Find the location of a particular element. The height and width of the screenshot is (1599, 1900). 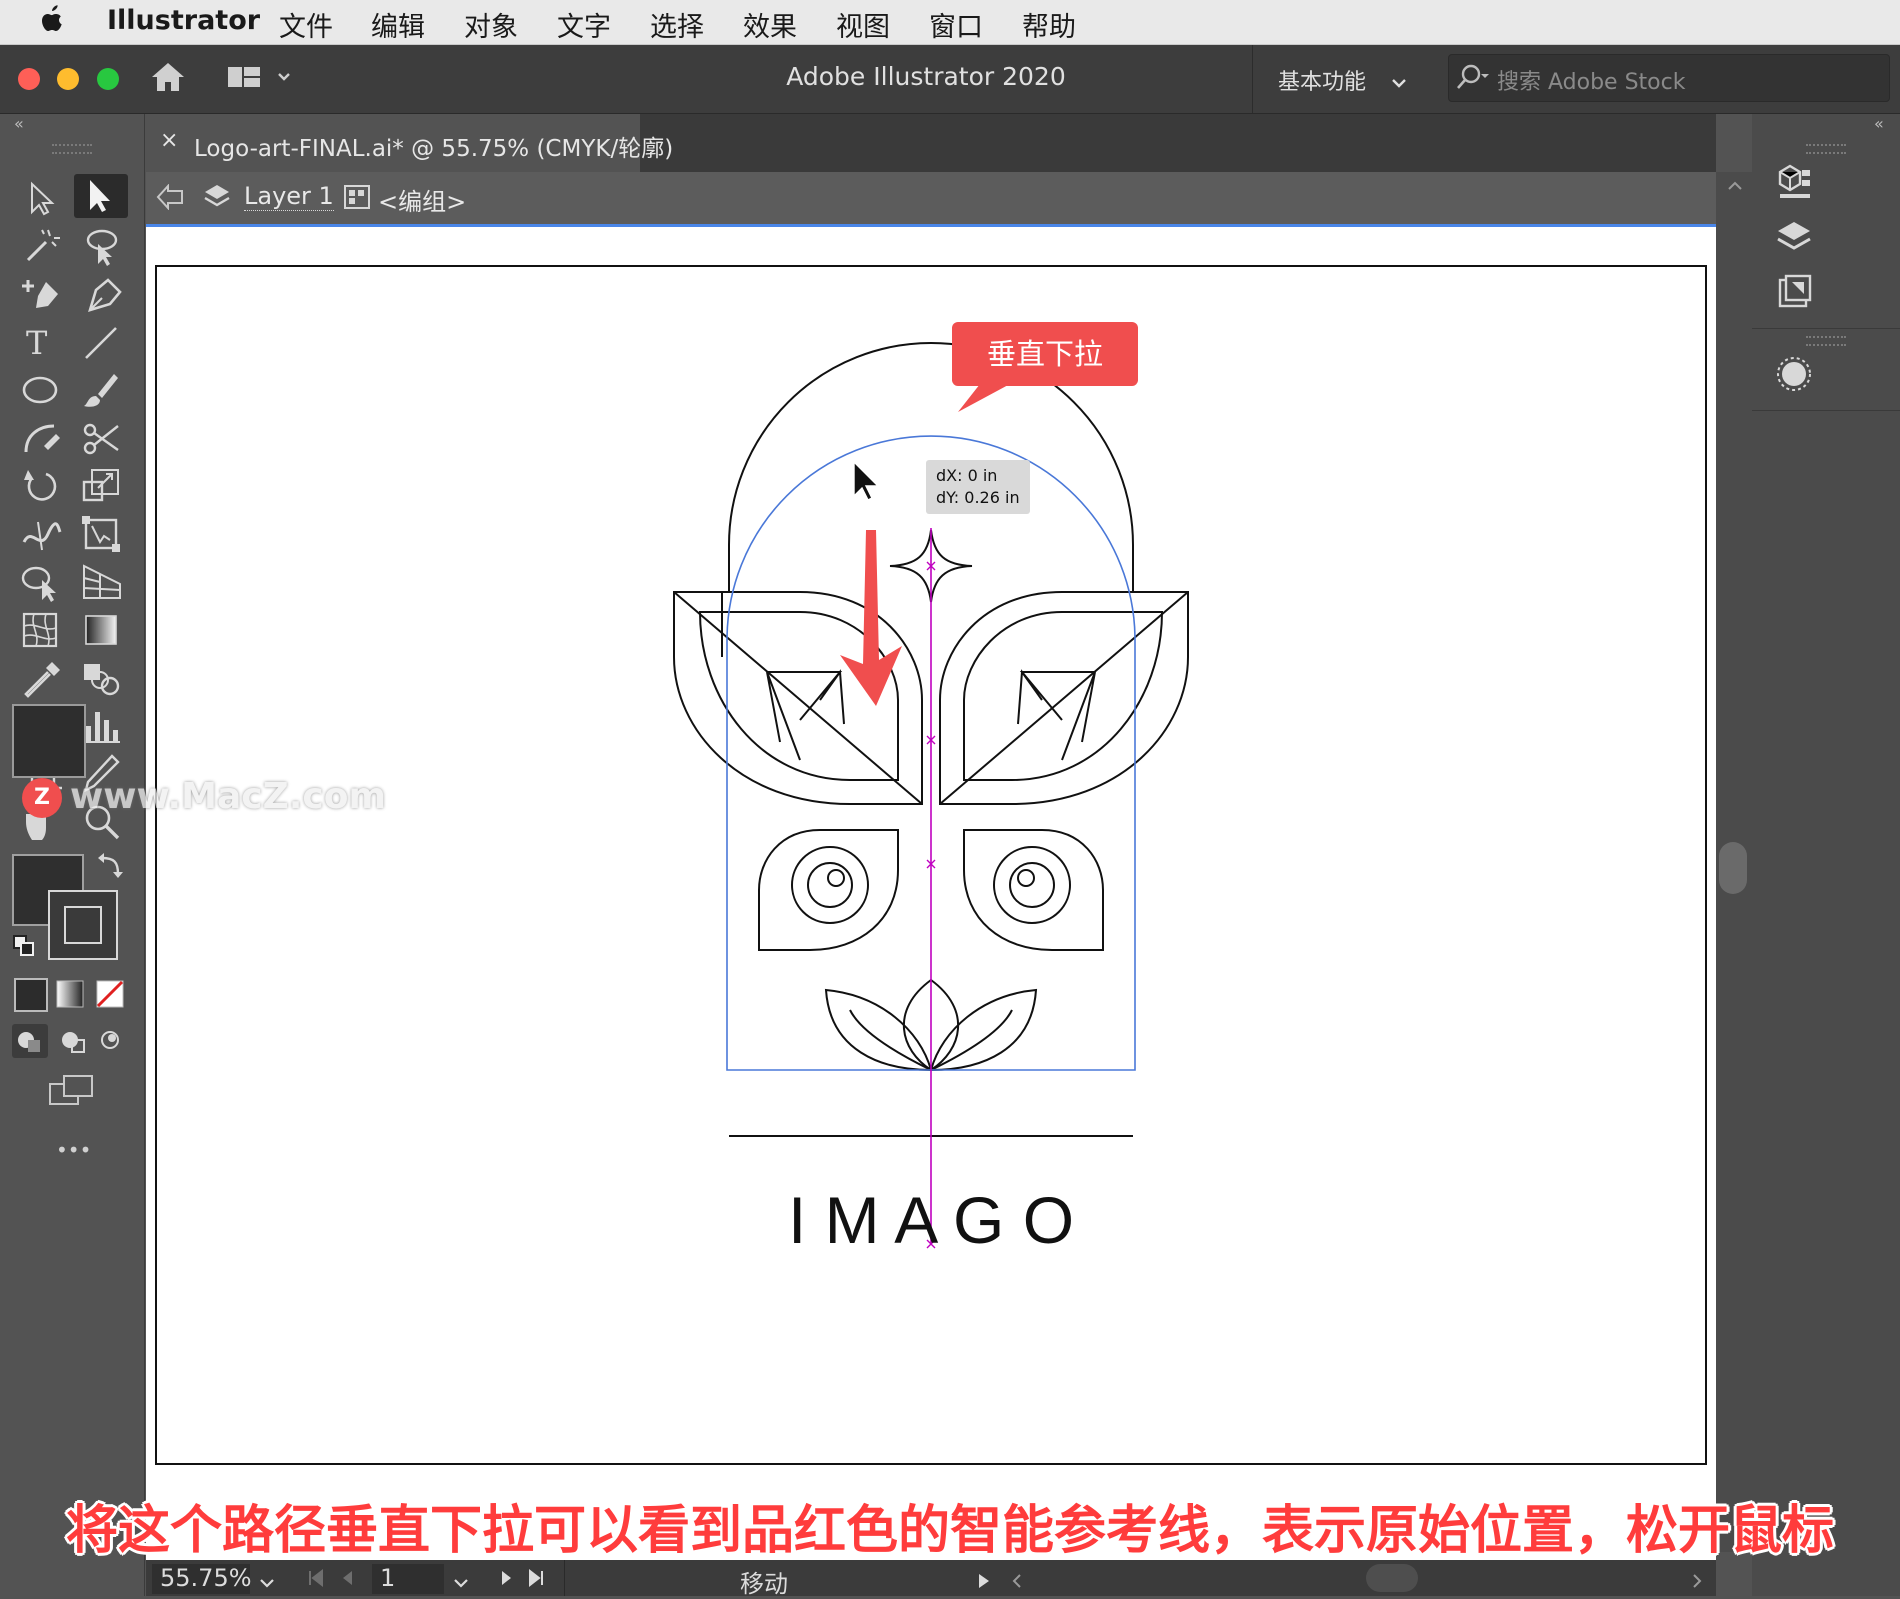

tutorial-caption: 将这个路径垂直下拉可以看到品红色的智能参考线，表示原始位置，松开鼠标 is located at coordinates (949, 1531).